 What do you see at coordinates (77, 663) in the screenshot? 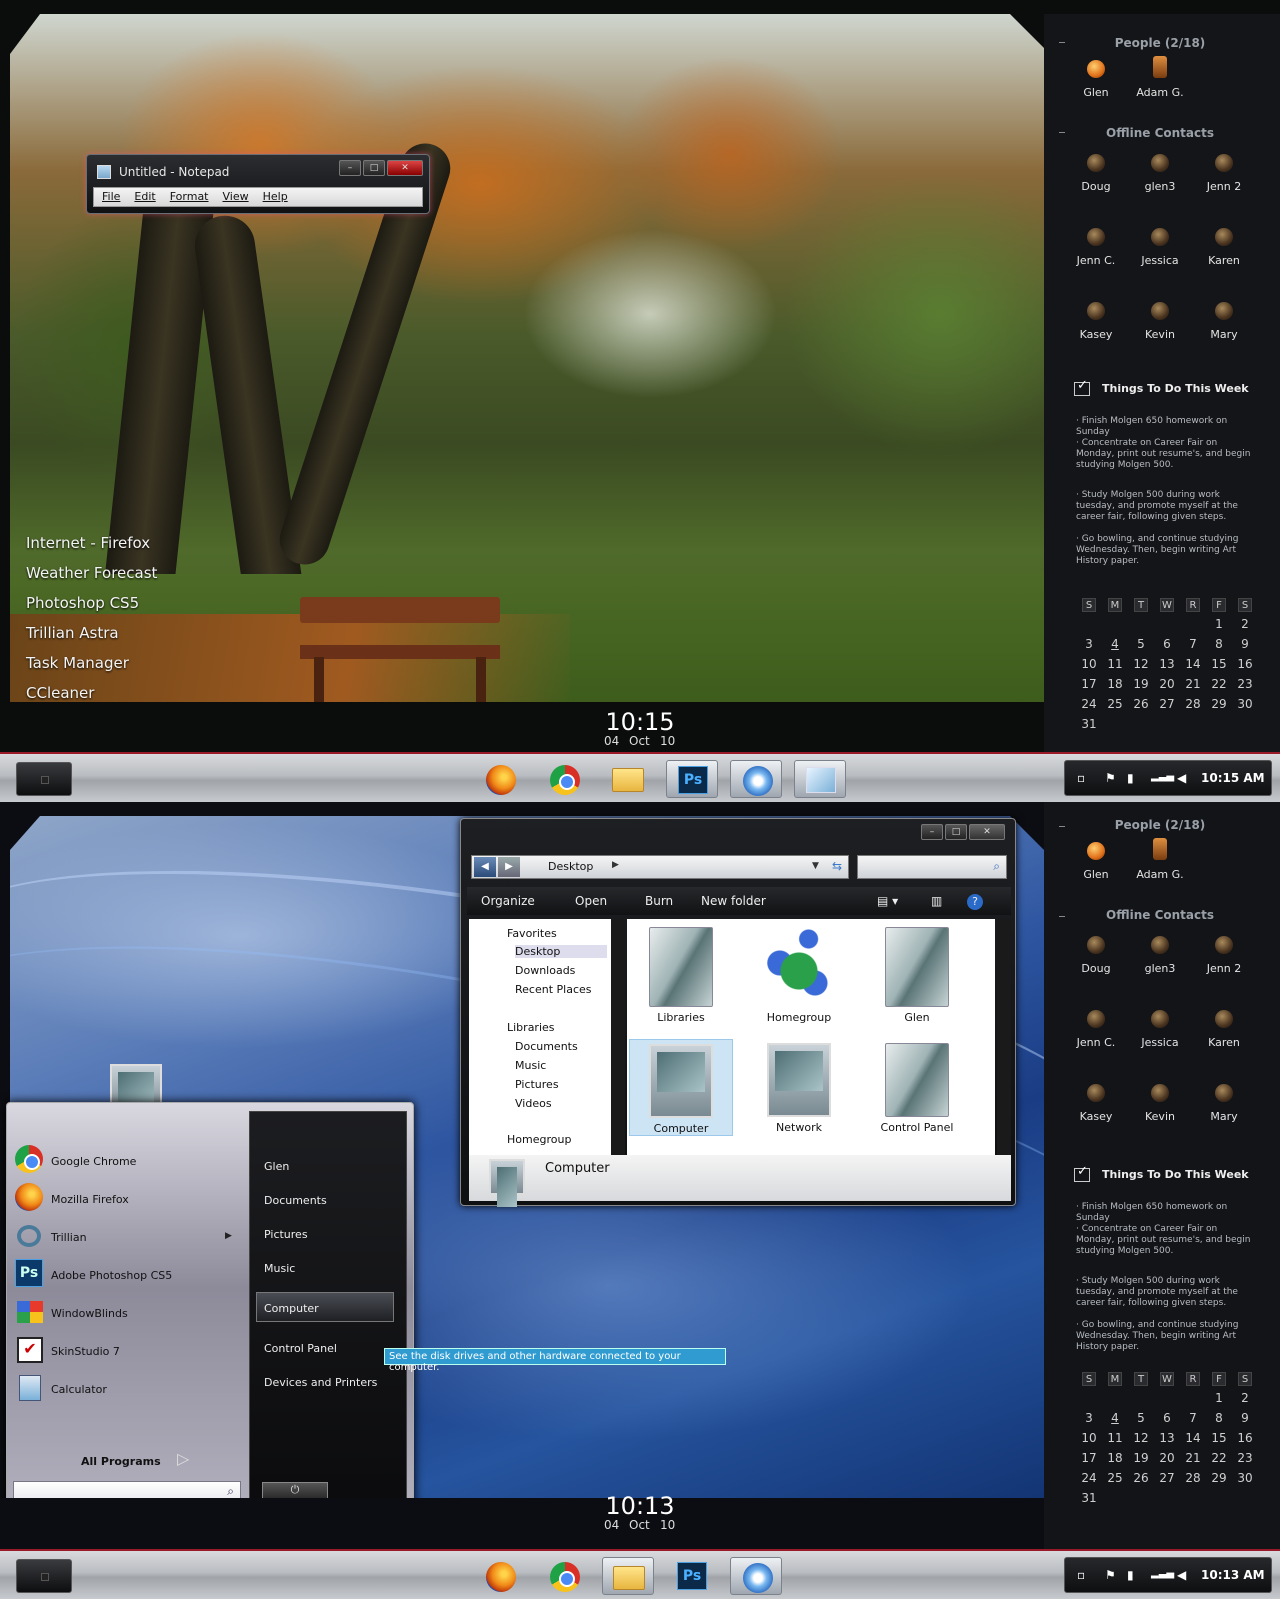
I see `desktop-link-task-manager: Task Manager` at bounding box center [77, 663].